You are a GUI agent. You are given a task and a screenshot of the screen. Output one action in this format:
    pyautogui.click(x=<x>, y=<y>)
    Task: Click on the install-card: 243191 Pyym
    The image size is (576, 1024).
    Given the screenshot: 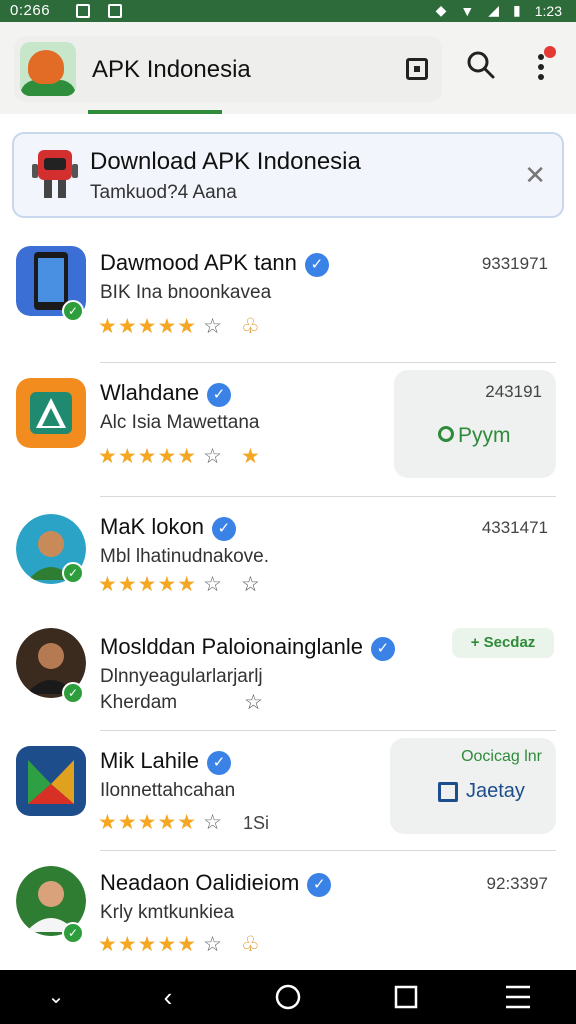 What is the action you would take?
    pyautogui.click(x=475, y=424)
    